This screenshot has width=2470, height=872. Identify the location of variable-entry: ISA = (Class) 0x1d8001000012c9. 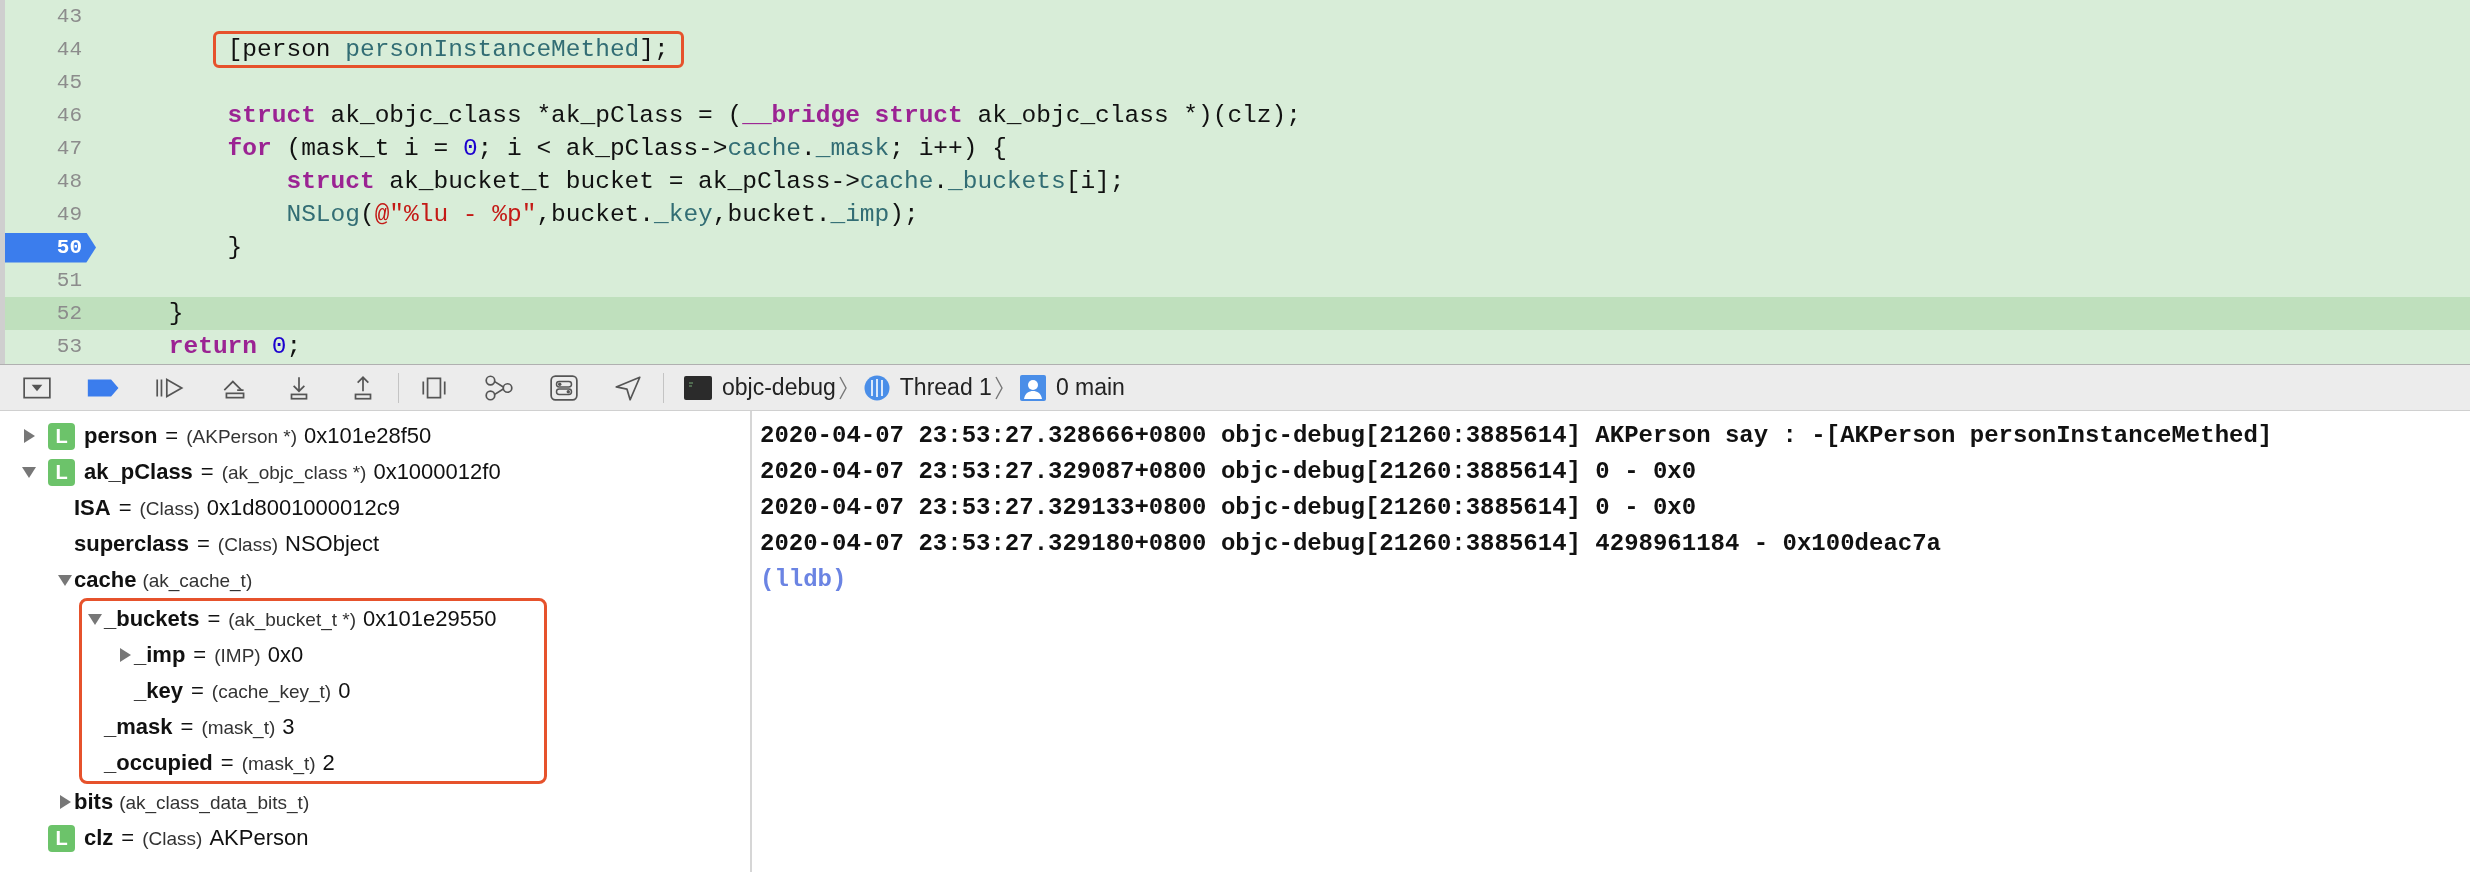
(237, 508).